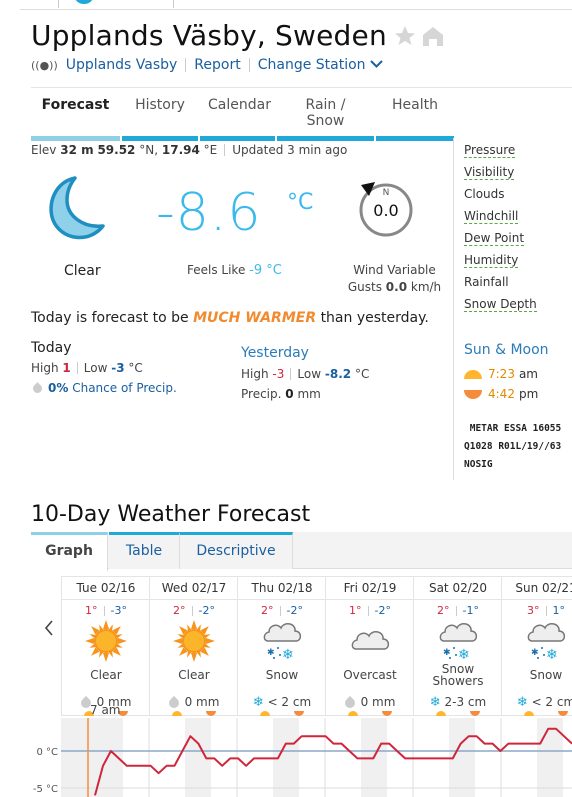 The width and height of the screenshot is (572, 797). Describe the element at coordinates (275, 353) in the screenshot. I see `yesterday-heading: Yesterday` at that location.